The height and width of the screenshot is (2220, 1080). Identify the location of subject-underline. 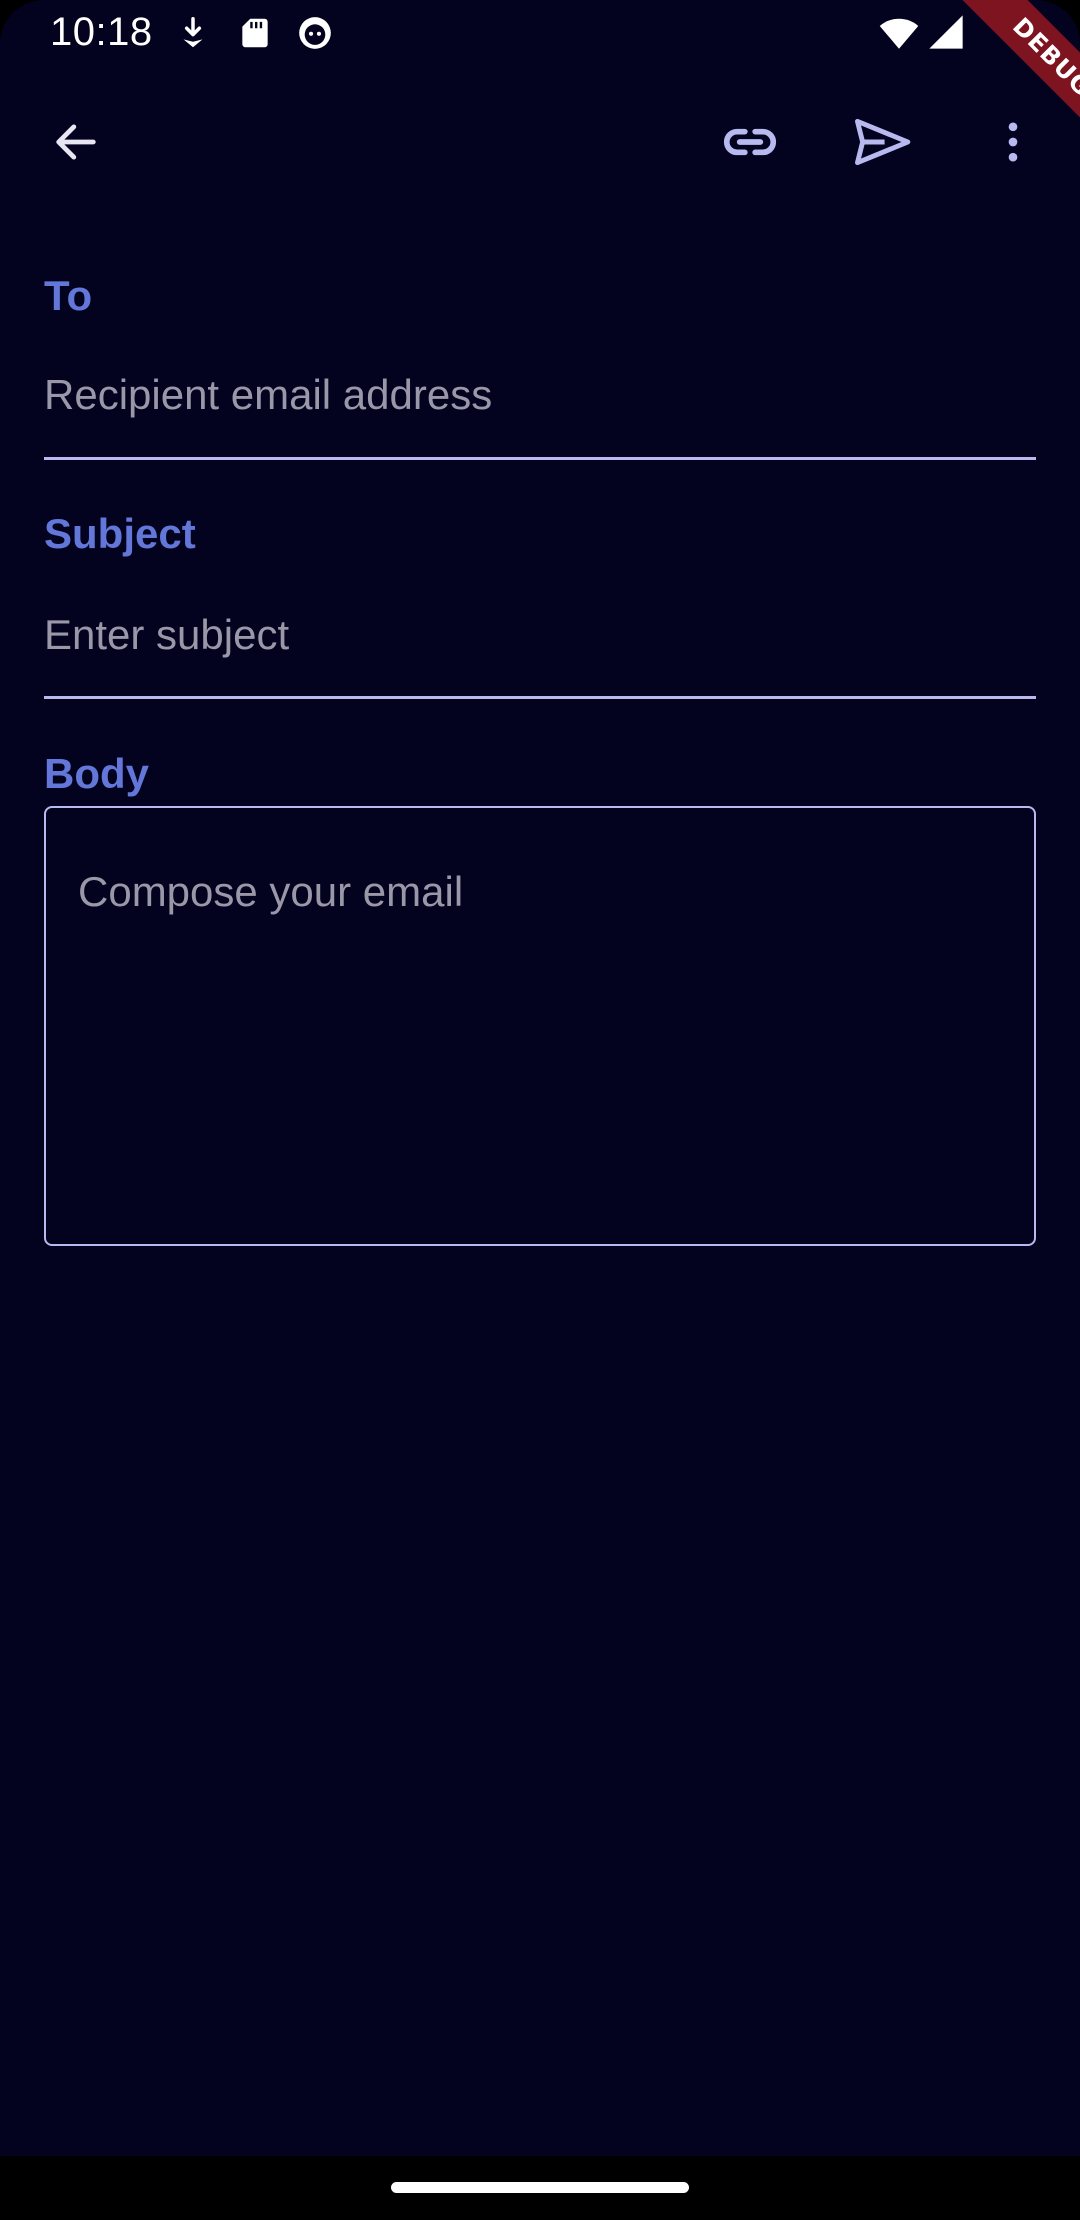
(540, 697).